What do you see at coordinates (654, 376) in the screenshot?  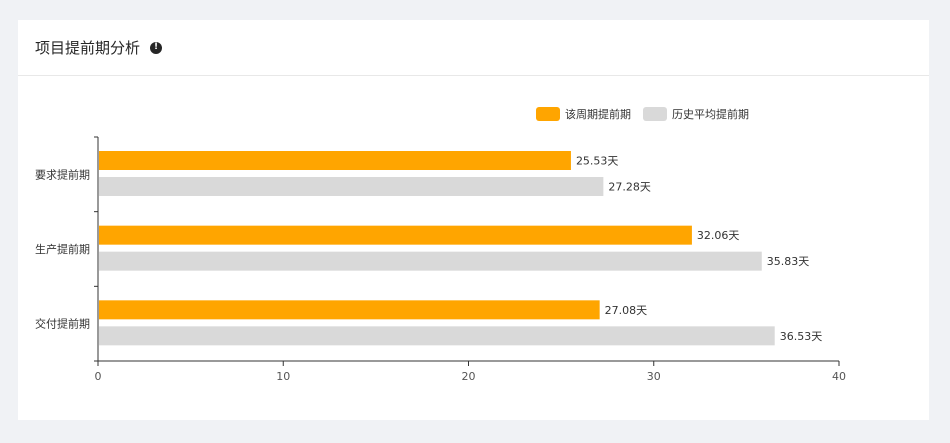 I see `x-tick-label: 30` at bounding box center [654, 376].